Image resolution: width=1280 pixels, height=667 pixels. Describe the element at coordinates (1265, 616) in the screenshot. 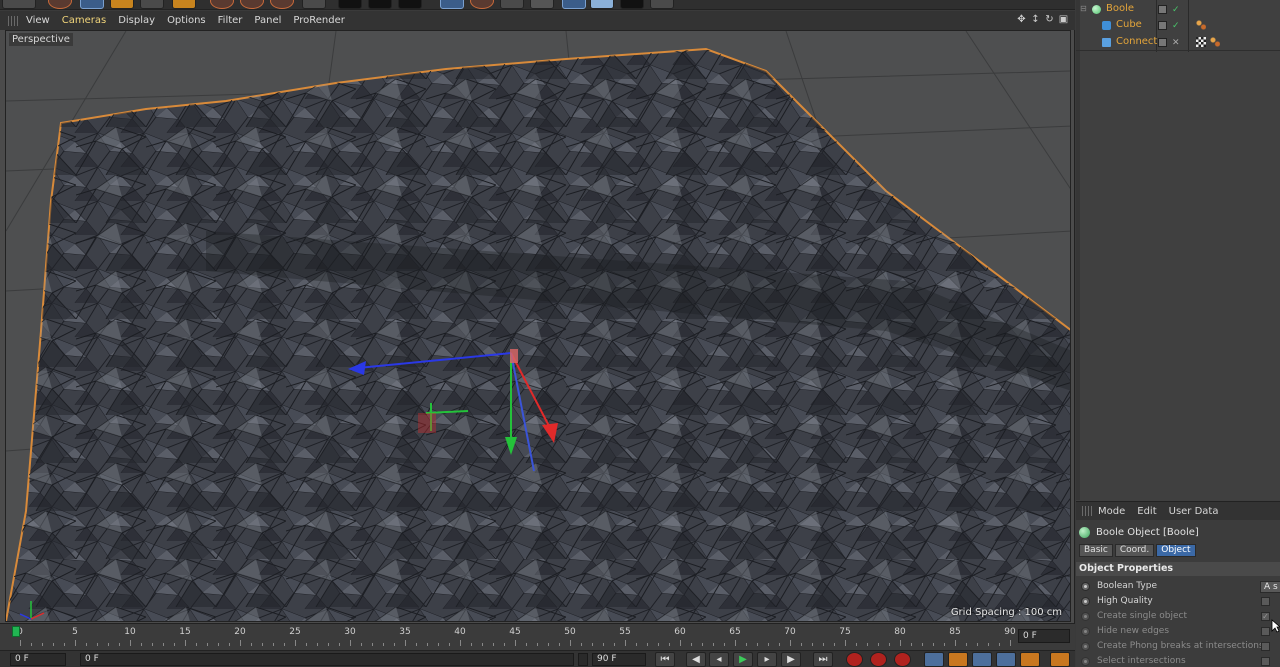

I see `create-single-object-checkbox: ✓` at that location.